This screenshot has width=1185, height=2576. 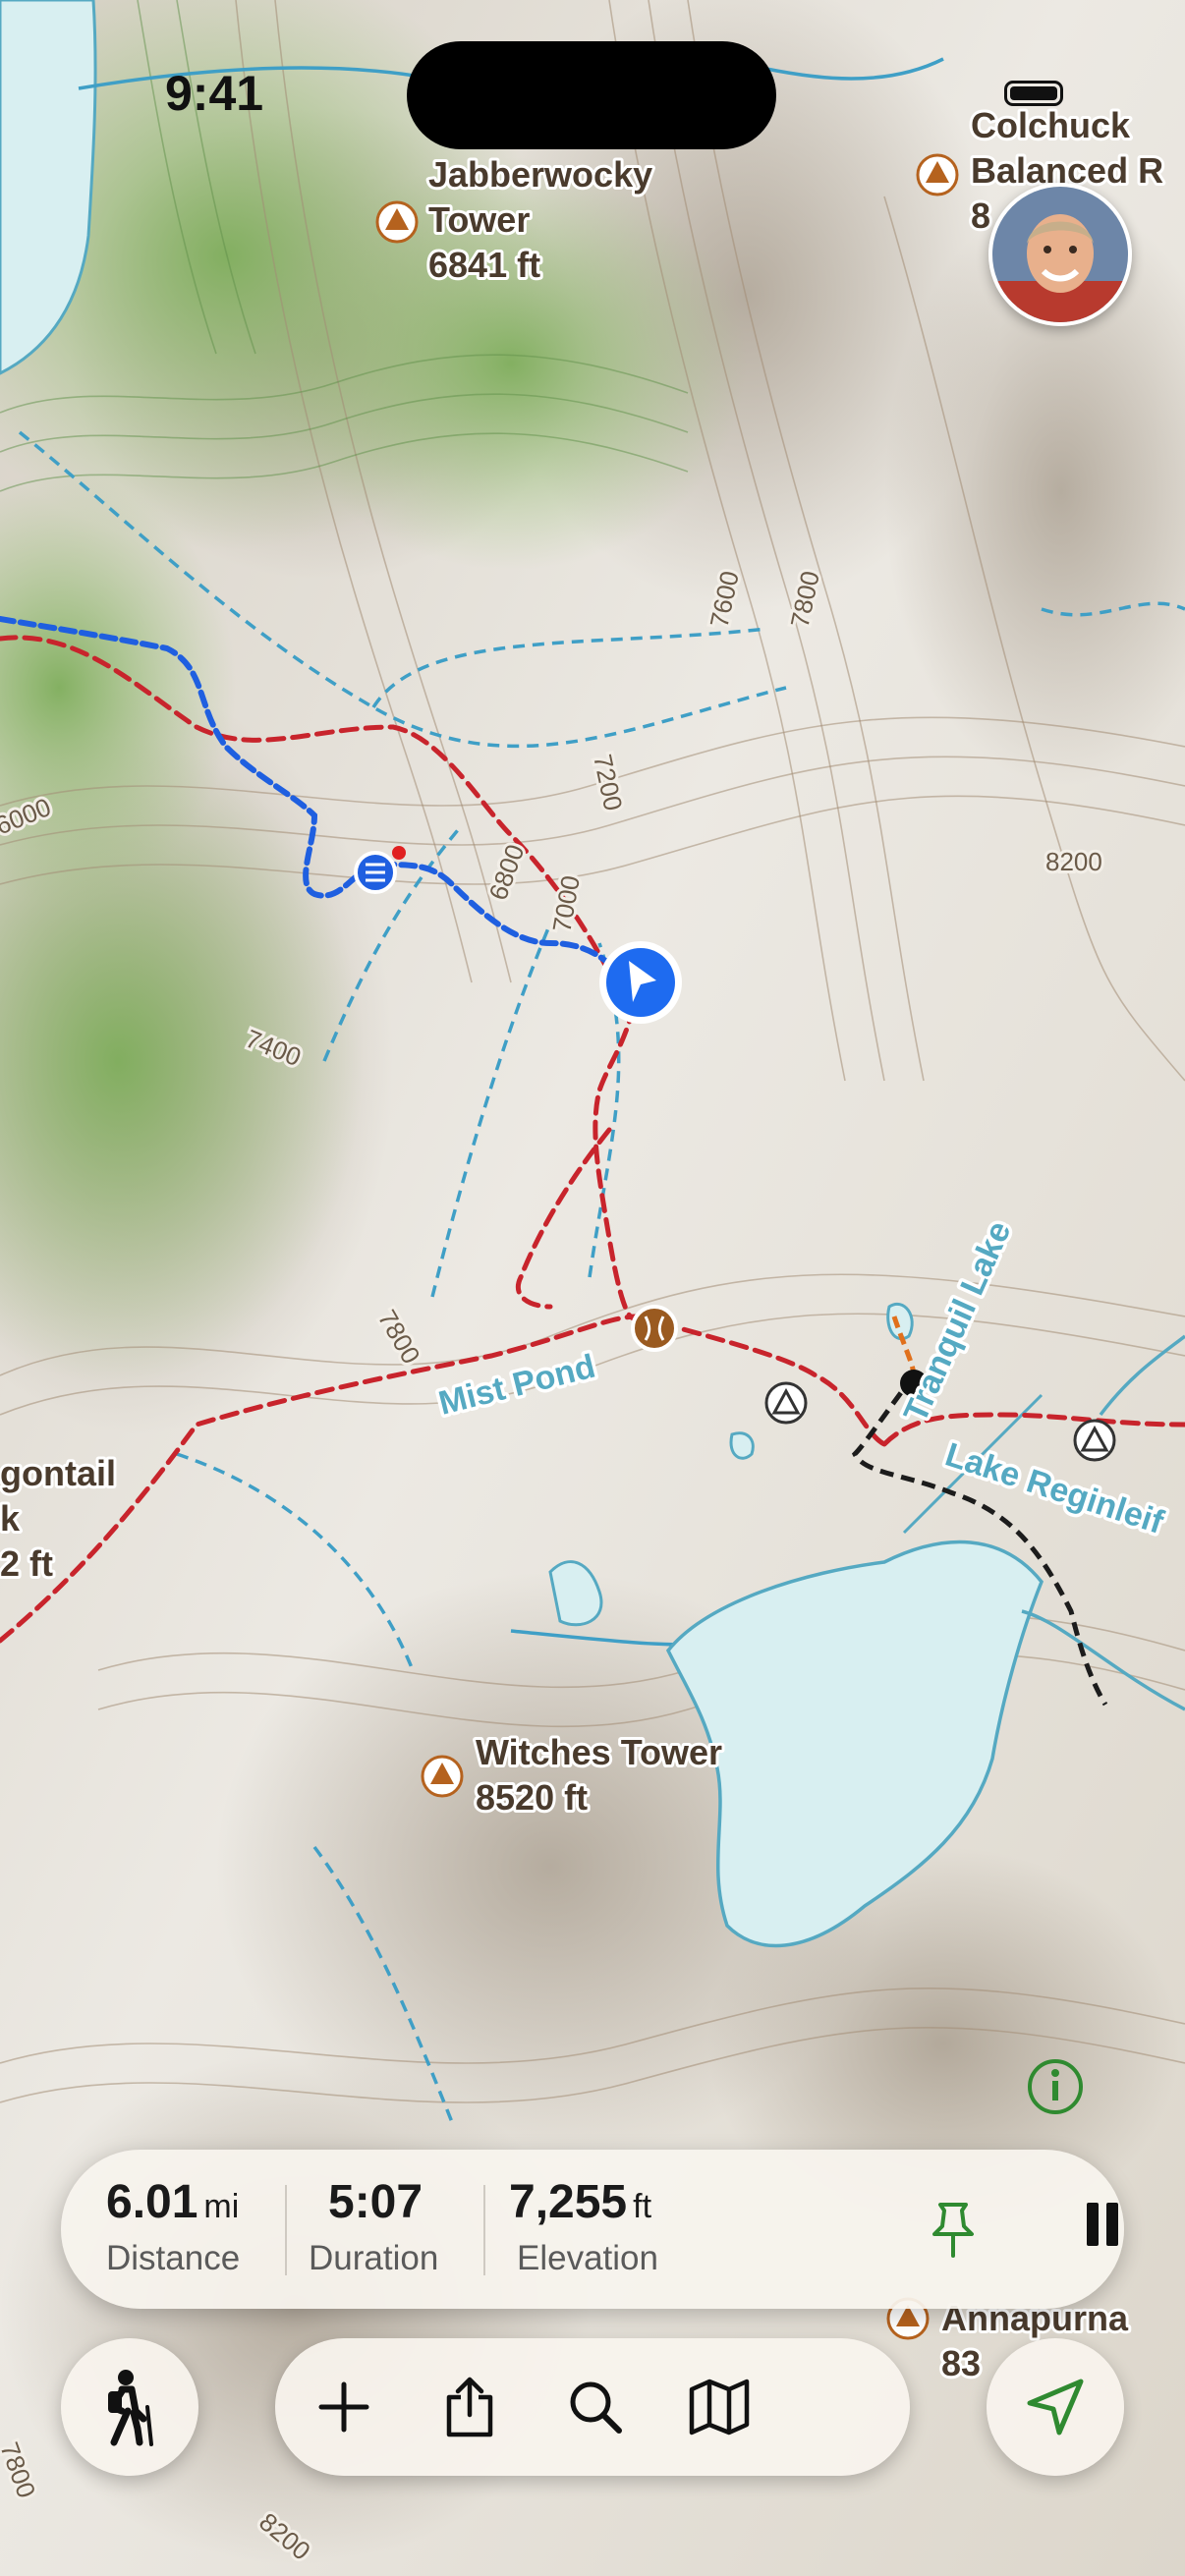 I want to click on current-location-marker, so click(x=641, y=982).